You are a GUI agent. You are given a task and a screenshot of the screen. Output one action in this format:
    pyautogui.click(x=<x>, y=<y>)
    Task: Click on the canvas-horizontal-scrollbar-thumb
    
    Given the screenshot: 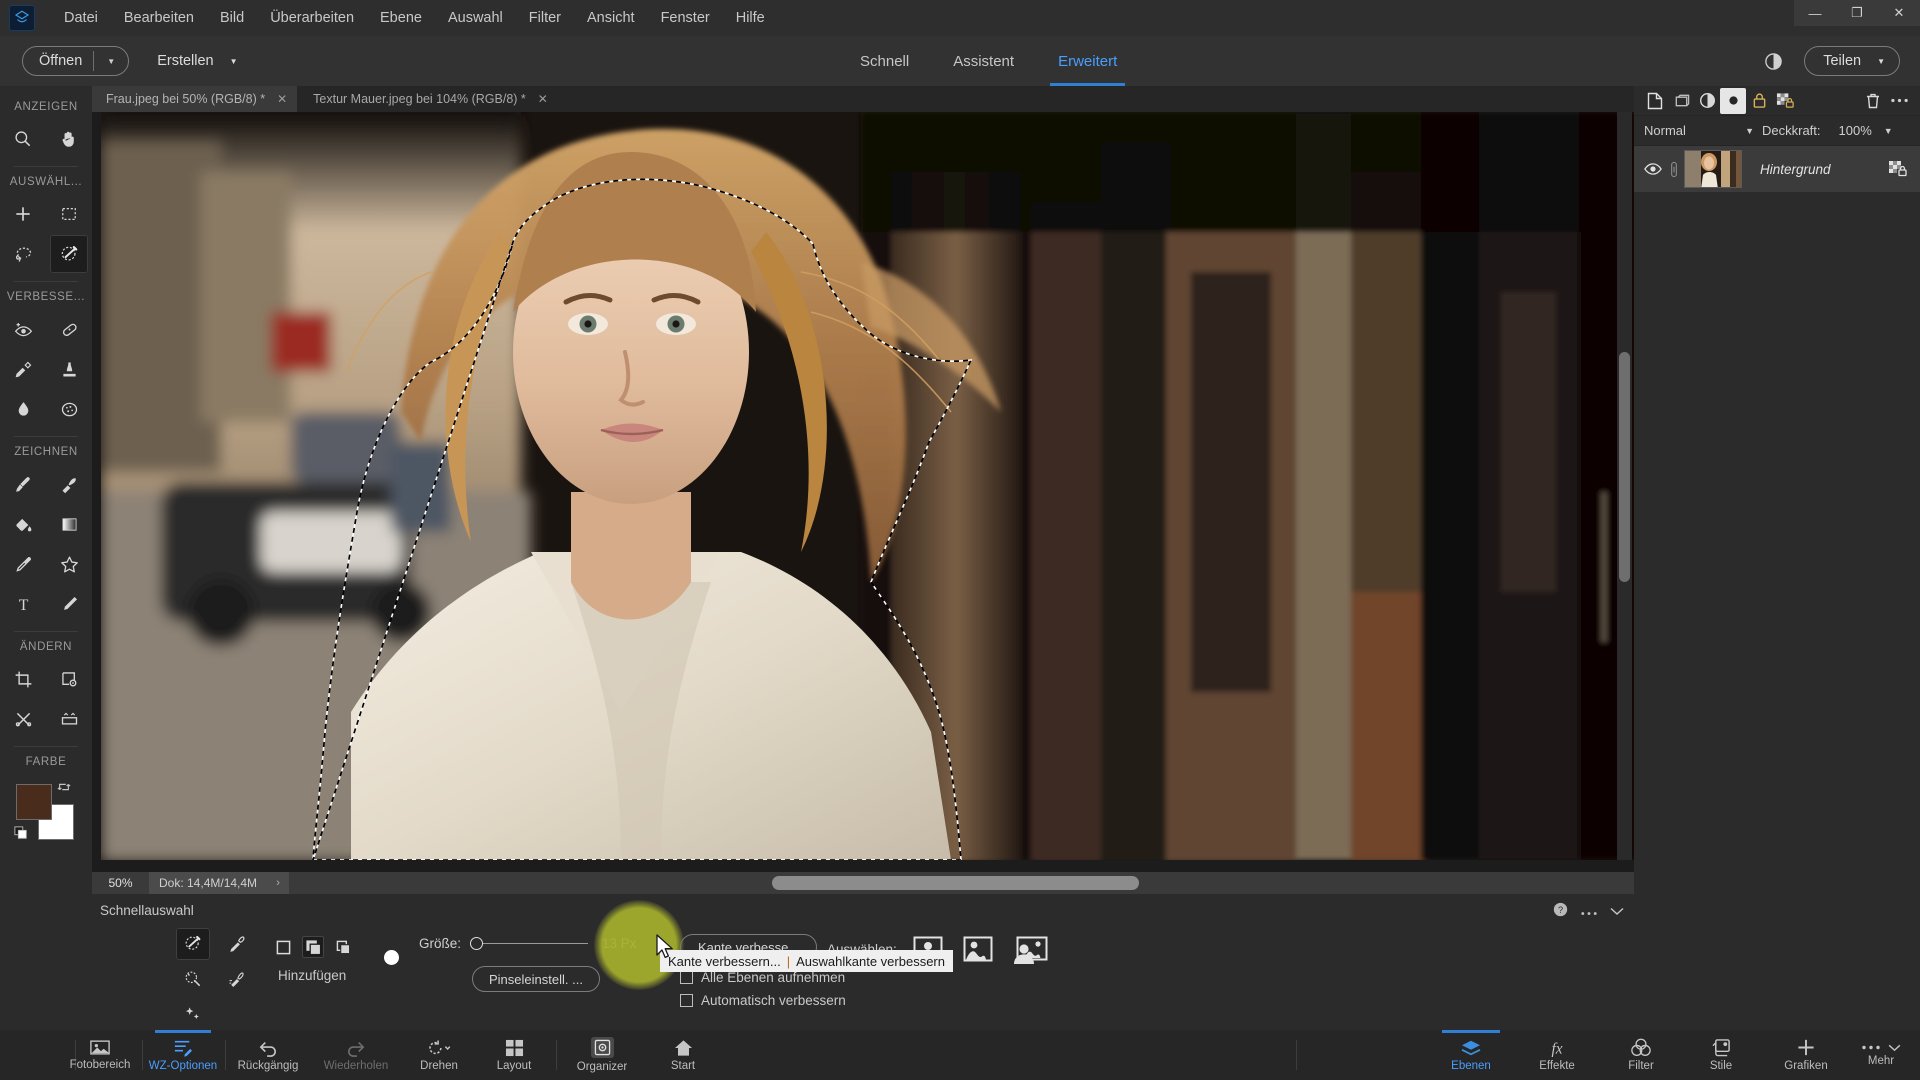 What is the action you would take?
    pyautogui.click(x=955, y=883)
    